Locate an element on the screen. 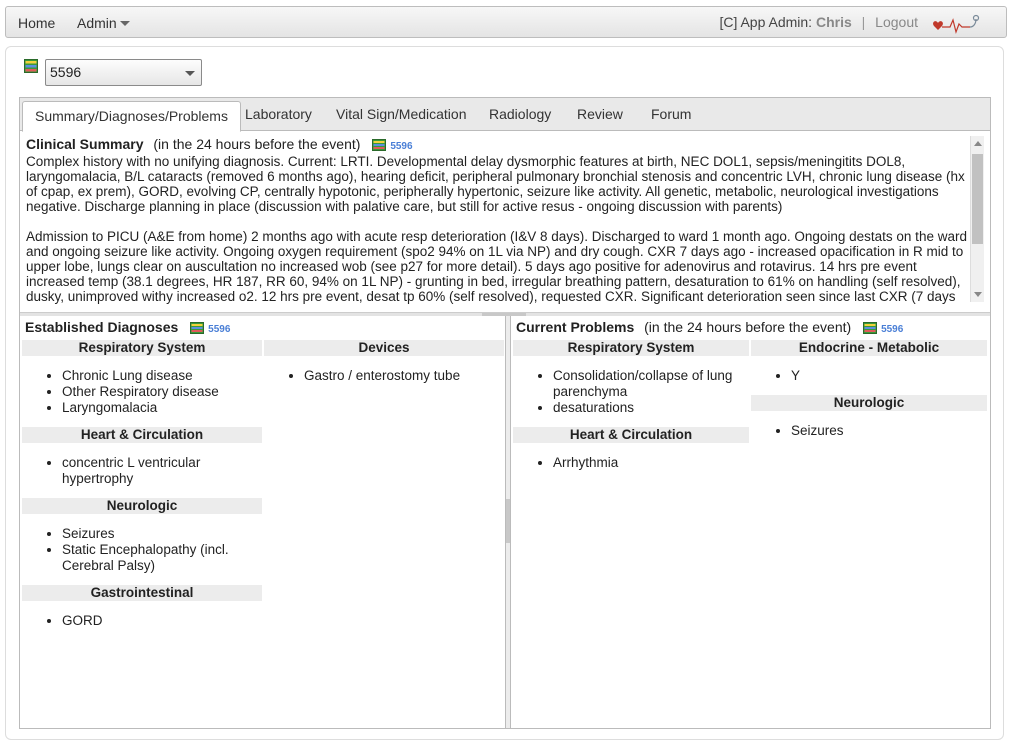  list-item: Arrhythmia is located at coordinates (651, 463).